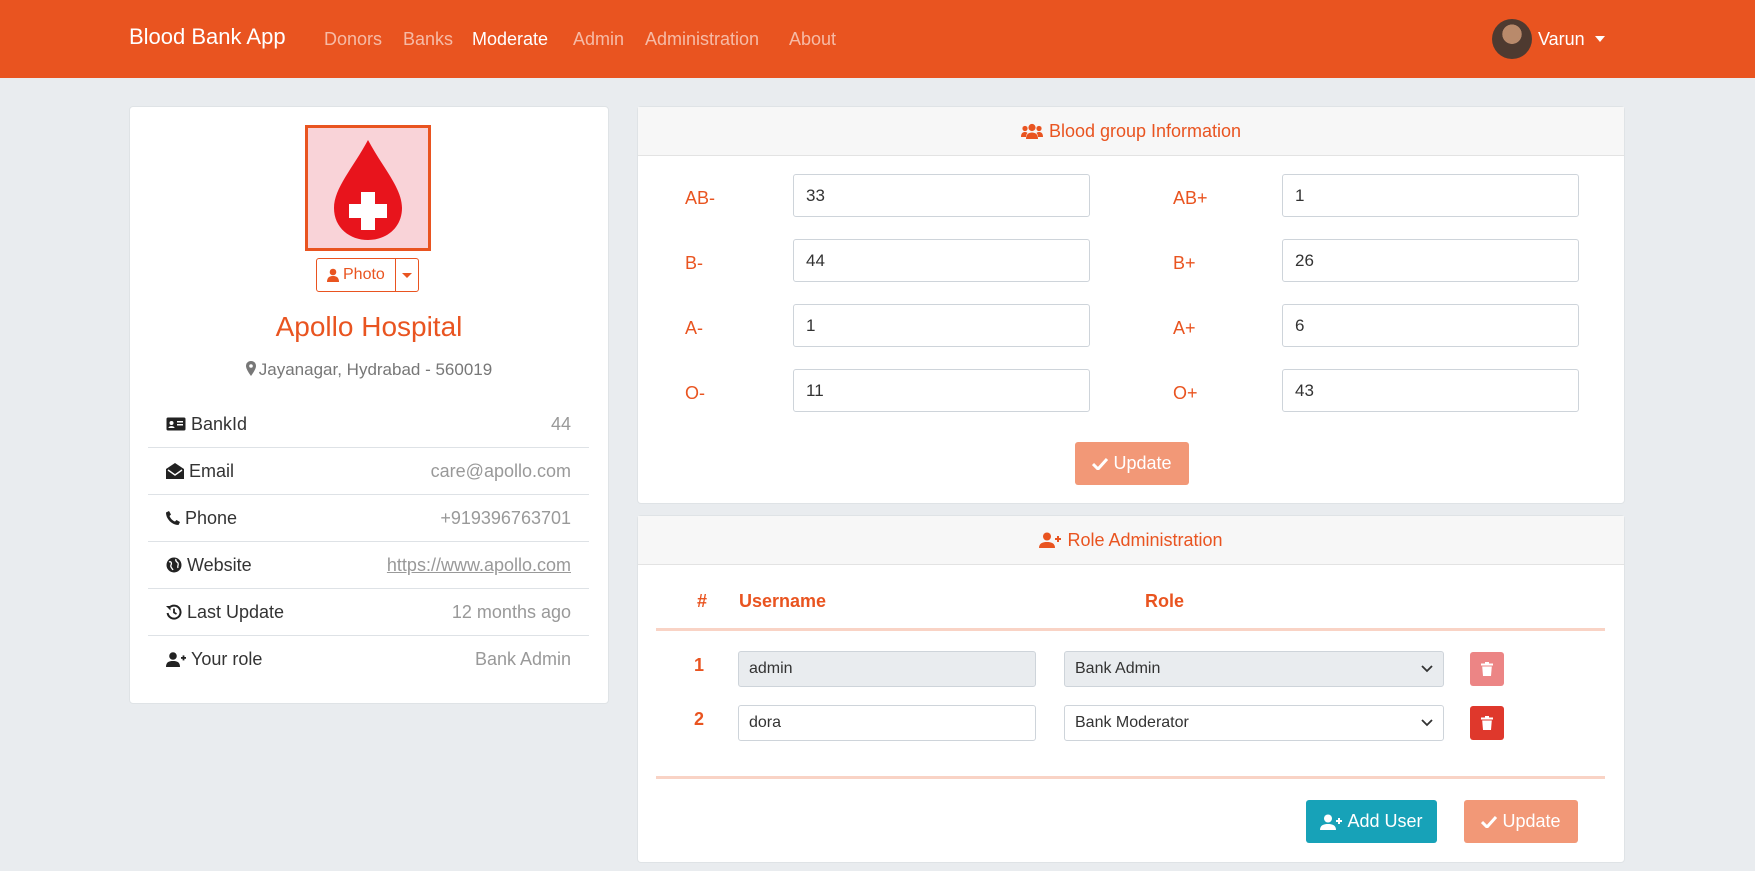  Describe the element at coordinates (1145, 539) in the screenshot. I see `role-admin-title: Role Administration` at that location.